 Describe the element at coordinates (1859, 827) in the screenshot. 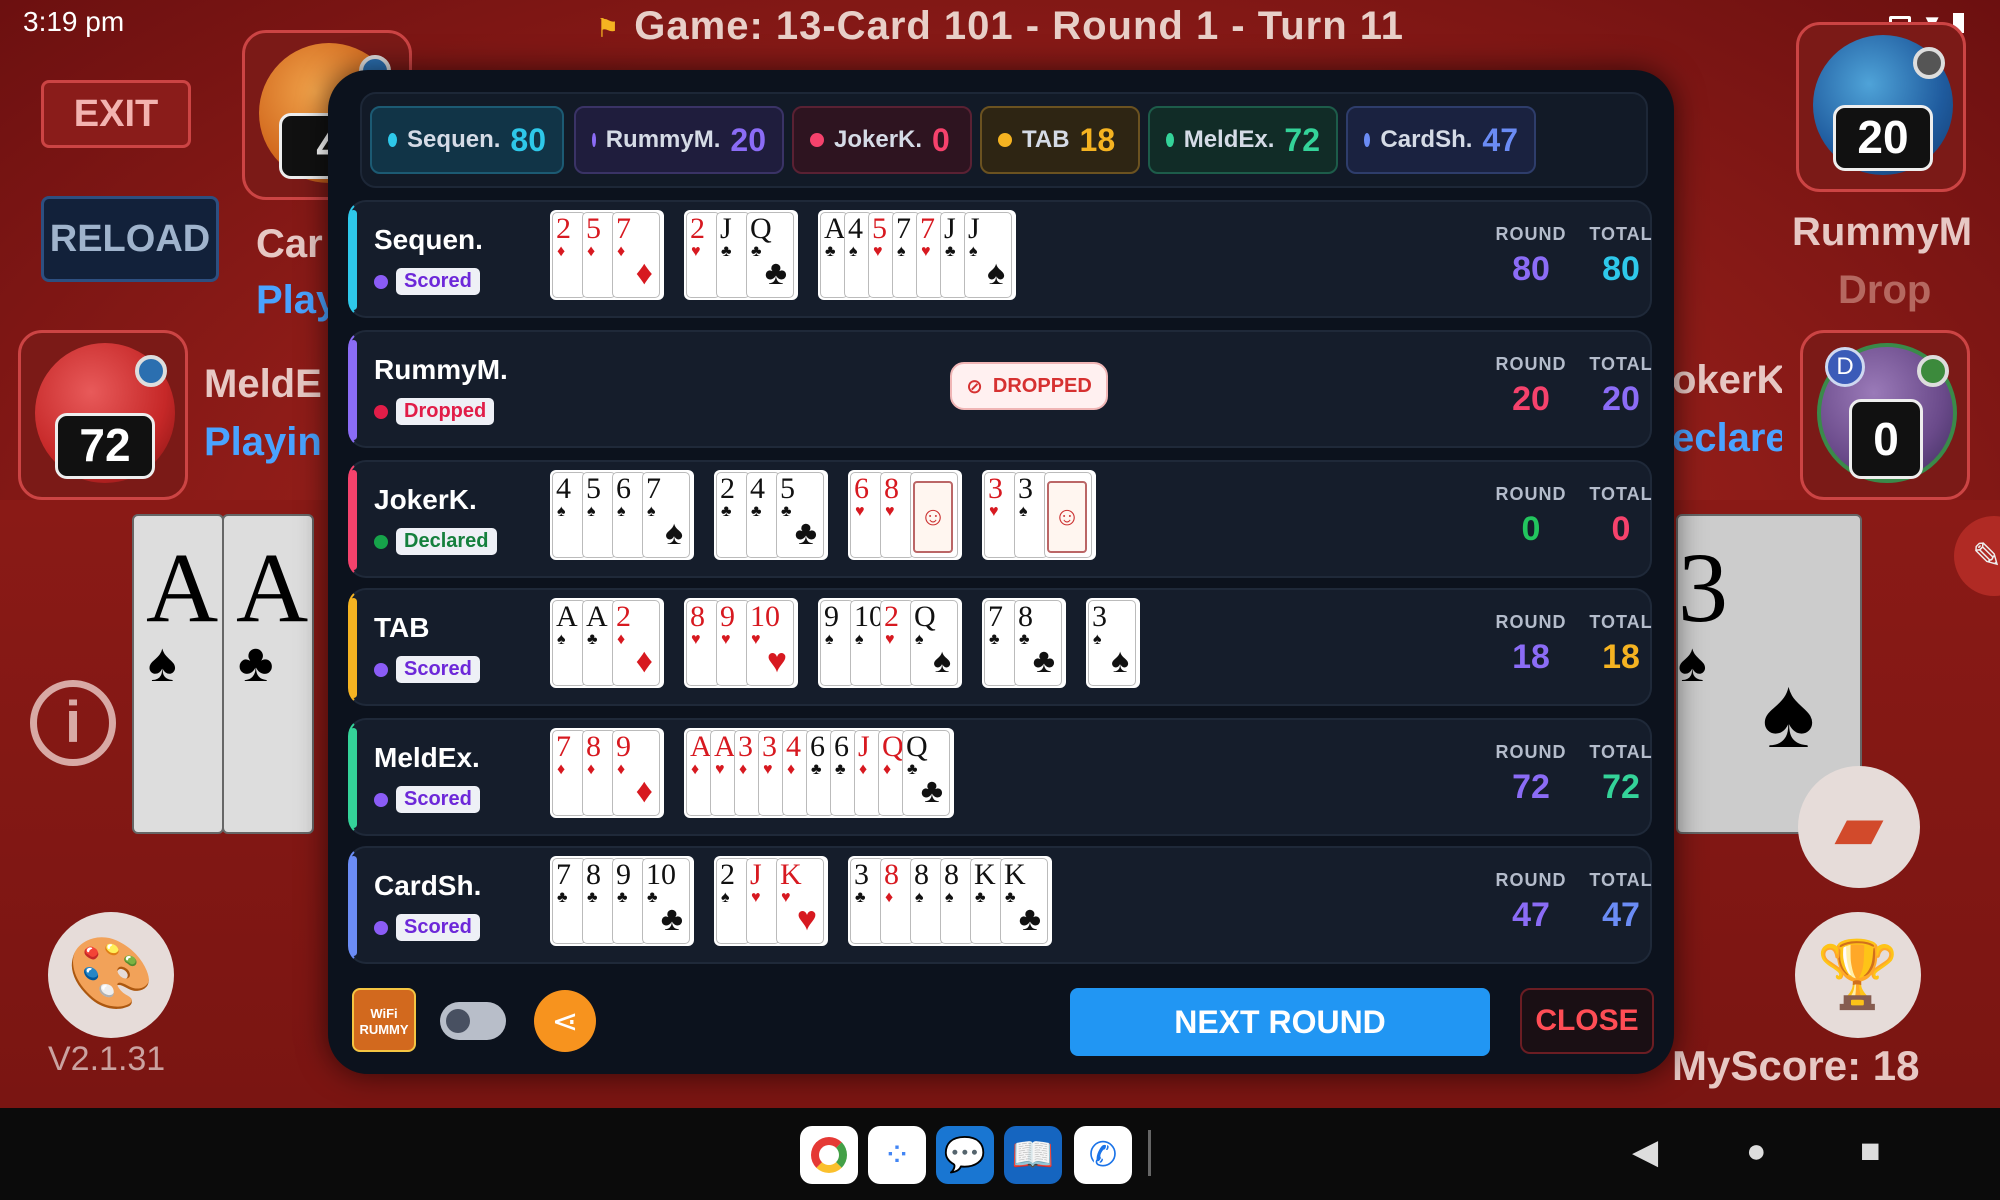

I see `cards-icon: ▰` at that location.